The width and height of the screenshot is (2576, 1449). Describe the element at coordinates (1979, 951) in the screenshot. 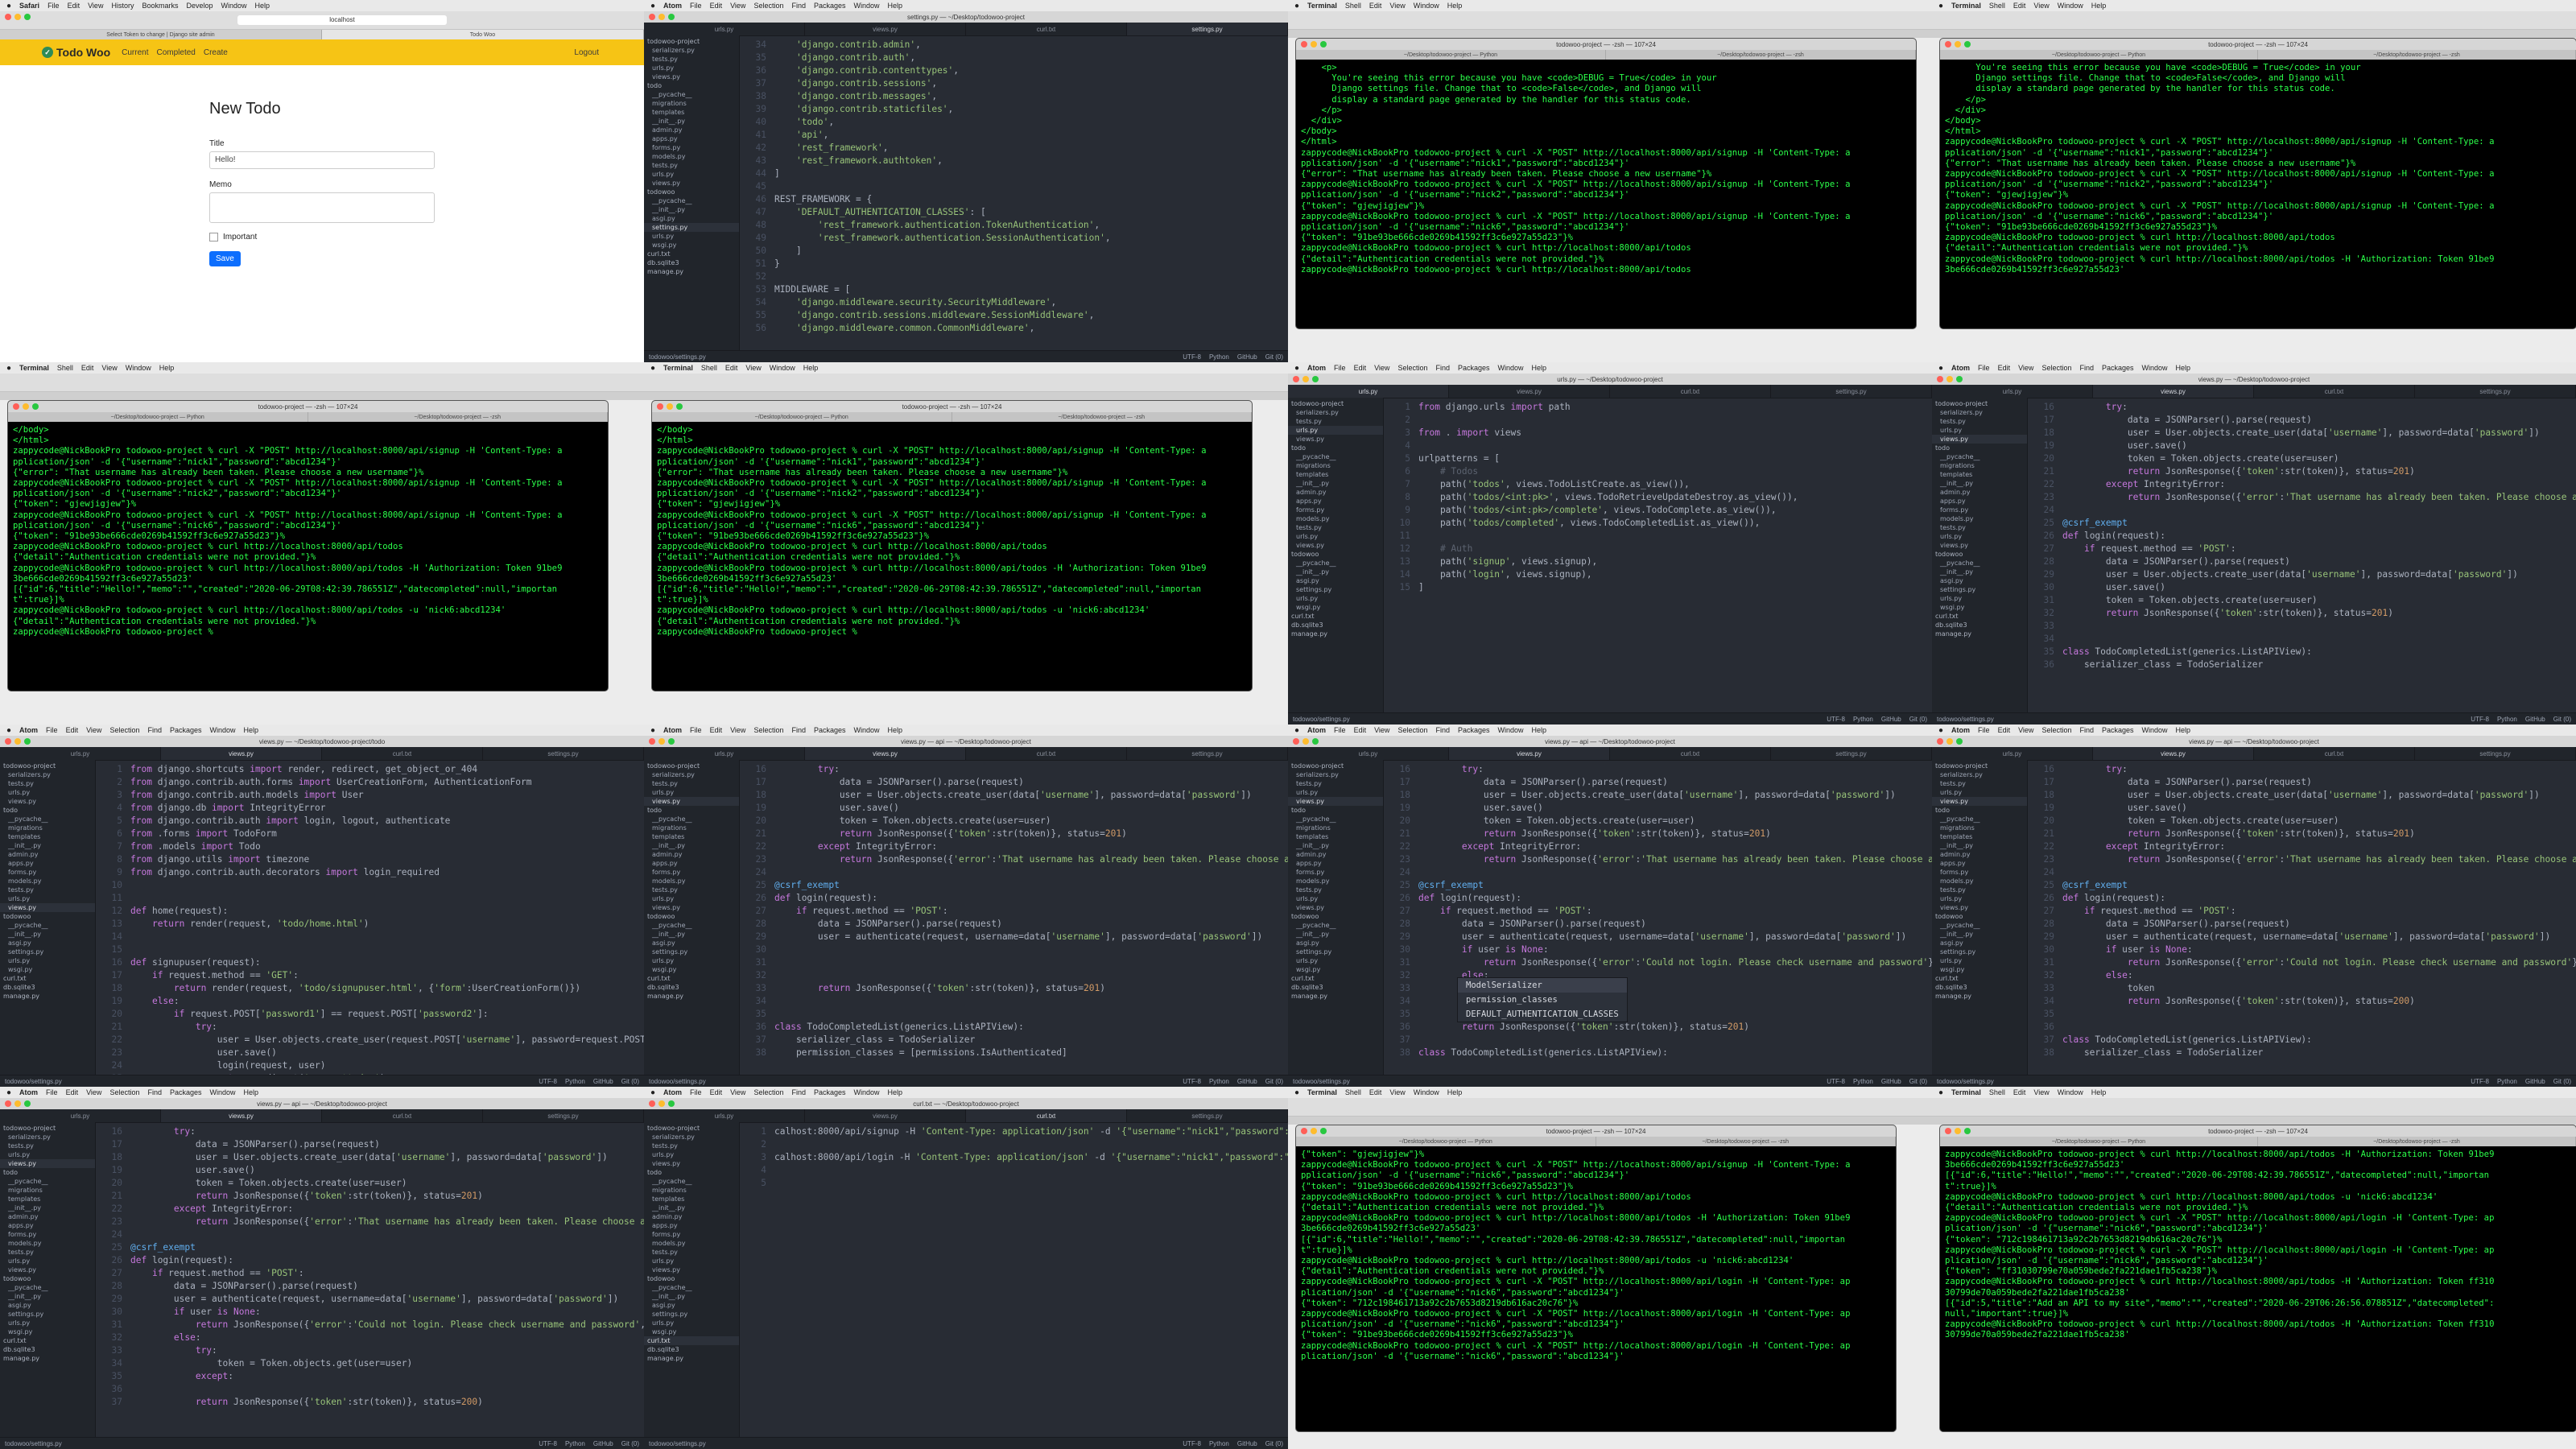

I see `tree-file: settings.py` at that location.